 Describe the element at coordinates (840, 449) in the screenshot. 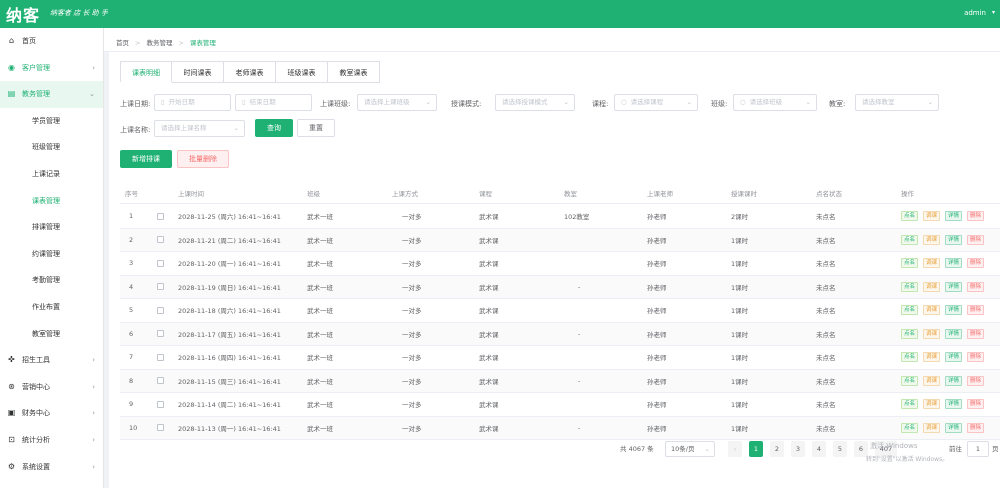

I see `page-5: 5` at that location.